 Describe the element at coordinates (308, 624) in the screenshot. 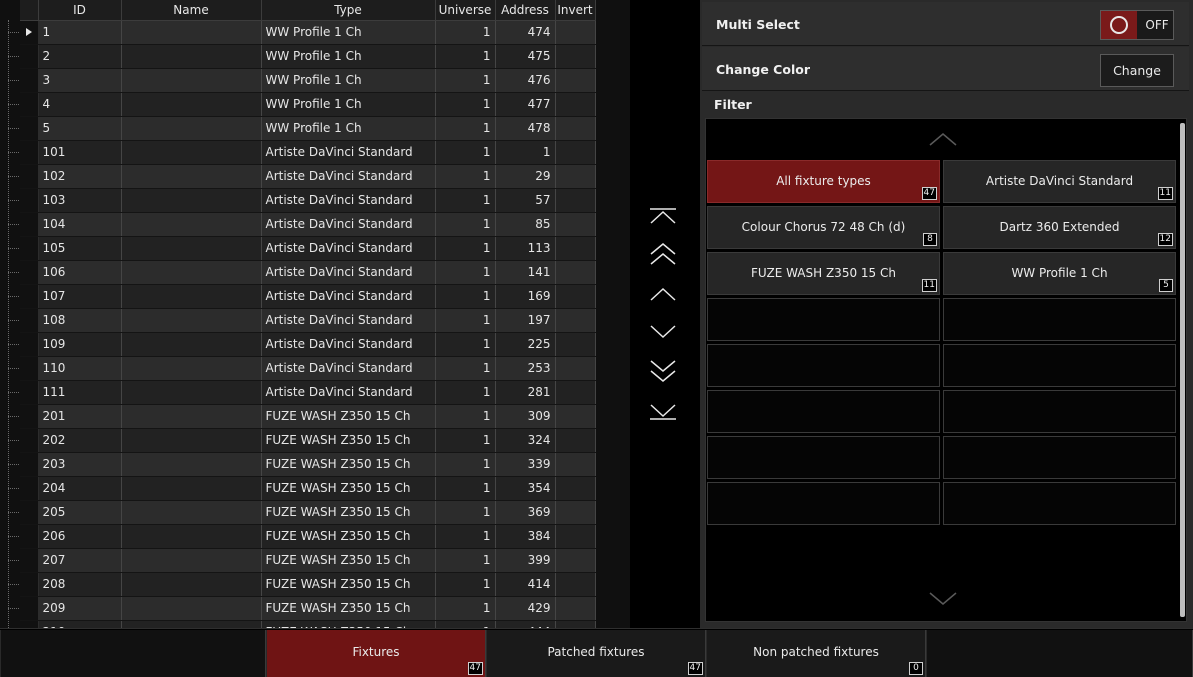

I see `table-row: 210 FUZE WASH Z350 15 Ch1444` at that location.